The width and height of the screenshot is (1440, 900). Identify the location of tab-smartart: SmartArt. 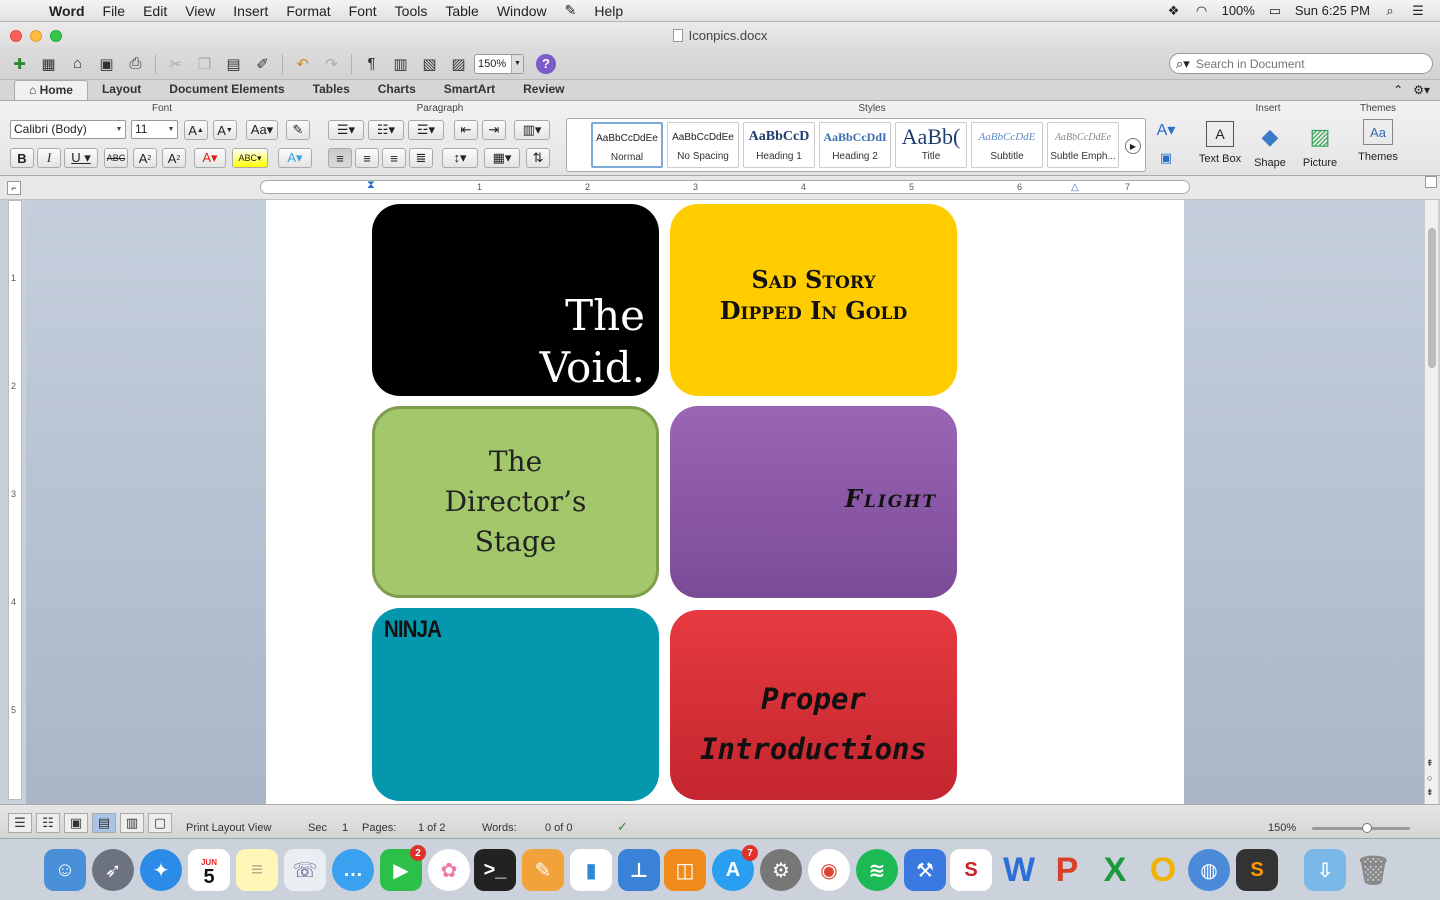
(469, 90).